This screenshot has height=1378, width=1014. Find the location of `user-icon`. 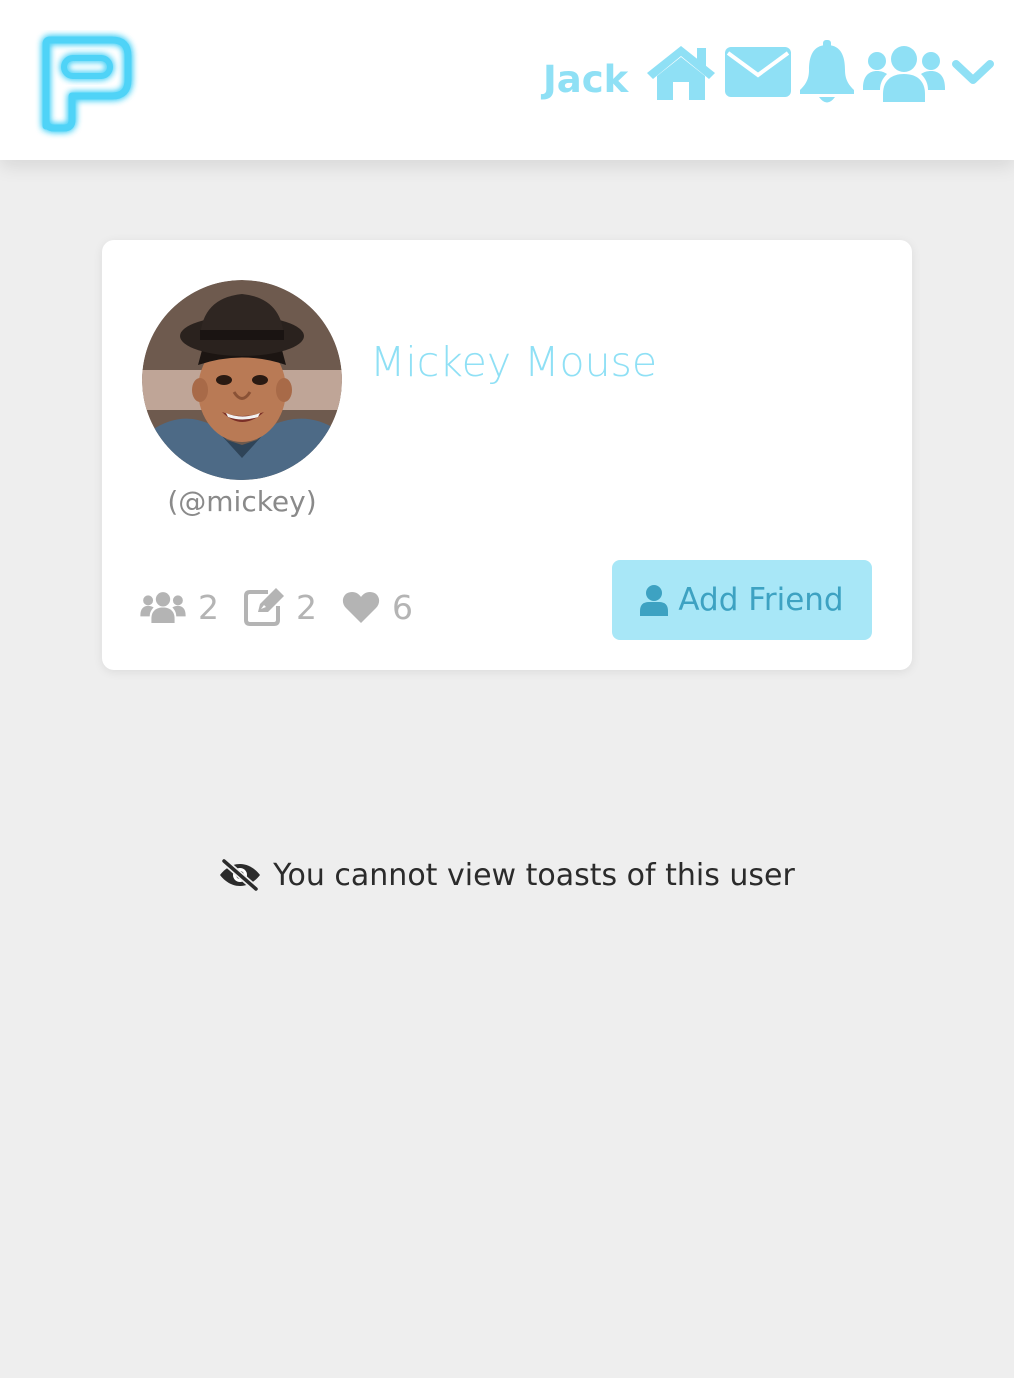

user-icon is located at coordinates (654, 600).